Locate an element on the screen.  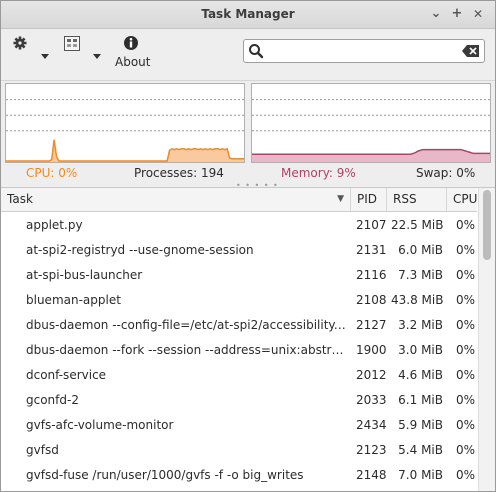
process-pid: 2108 is located at coordinates (371, 300).